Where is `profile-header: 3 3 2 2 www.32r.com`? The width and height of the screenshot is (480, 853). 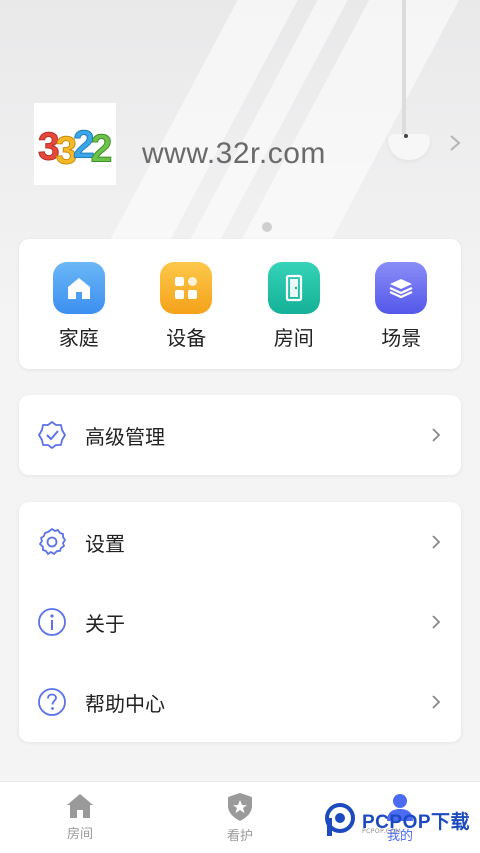
profile-header: 3 3 2 2 www.32r.com is located at coordinates (247, 144).